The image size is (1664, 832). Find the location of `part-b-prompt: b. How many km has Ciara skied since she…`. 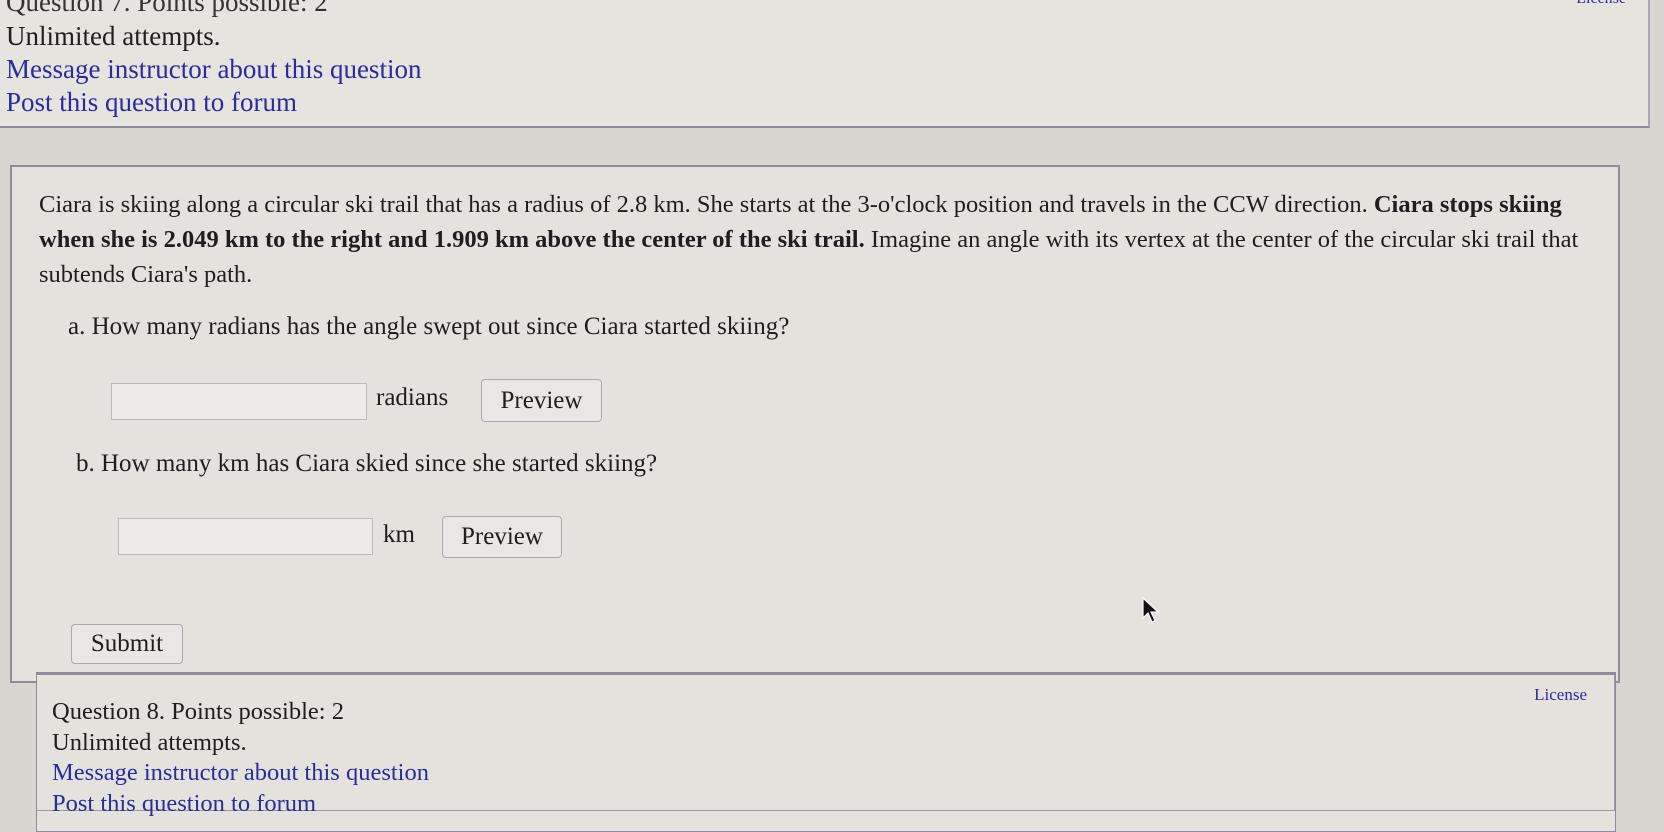

part-b-prompt: b. How many km has Ciara skied since she… is located at coordinates (366, 464).